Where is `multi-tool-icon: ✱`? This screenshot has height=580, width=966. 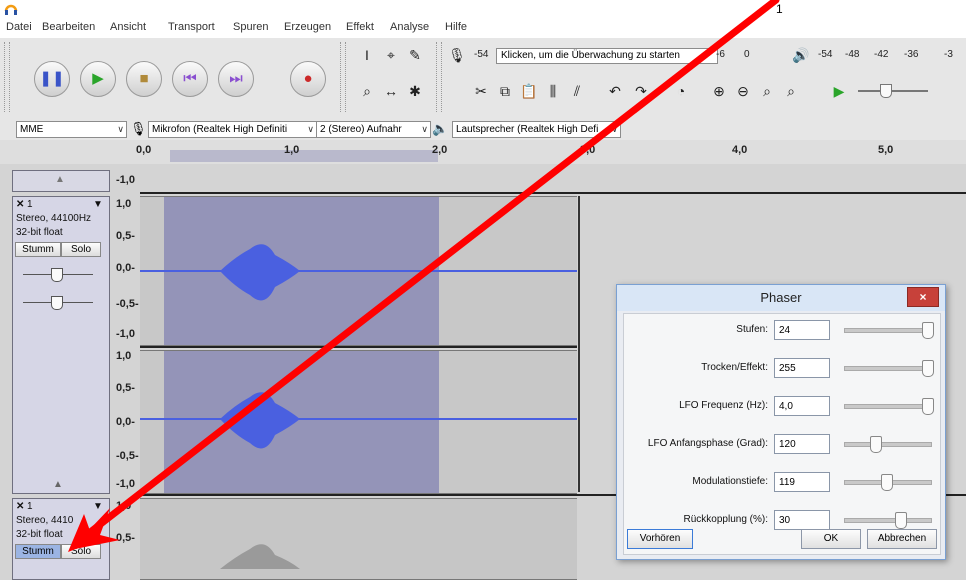 multi-tool-icon: ✱ is located at coordinates (415, 91).